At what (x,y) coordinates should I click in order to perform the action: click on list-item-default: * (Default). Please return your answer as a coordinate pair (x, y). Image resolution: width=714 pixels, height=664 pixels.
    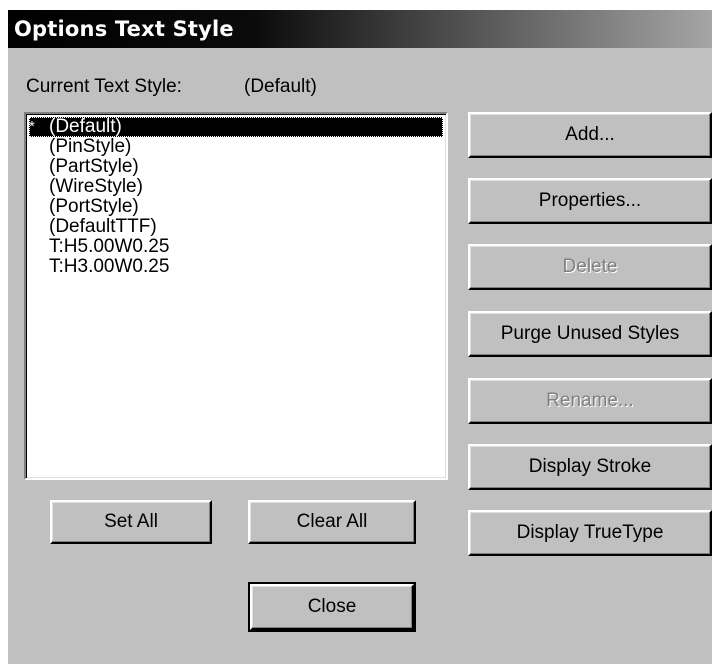
    Looking at the image, I should click on (236, 127).